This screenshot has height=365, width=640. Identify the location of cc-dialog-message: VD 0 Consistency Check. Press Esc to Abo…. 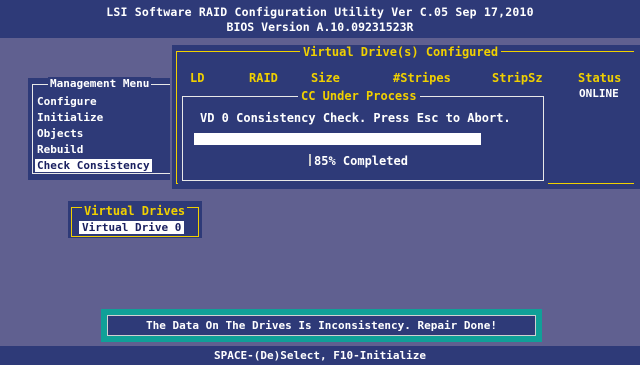
(355, 118).